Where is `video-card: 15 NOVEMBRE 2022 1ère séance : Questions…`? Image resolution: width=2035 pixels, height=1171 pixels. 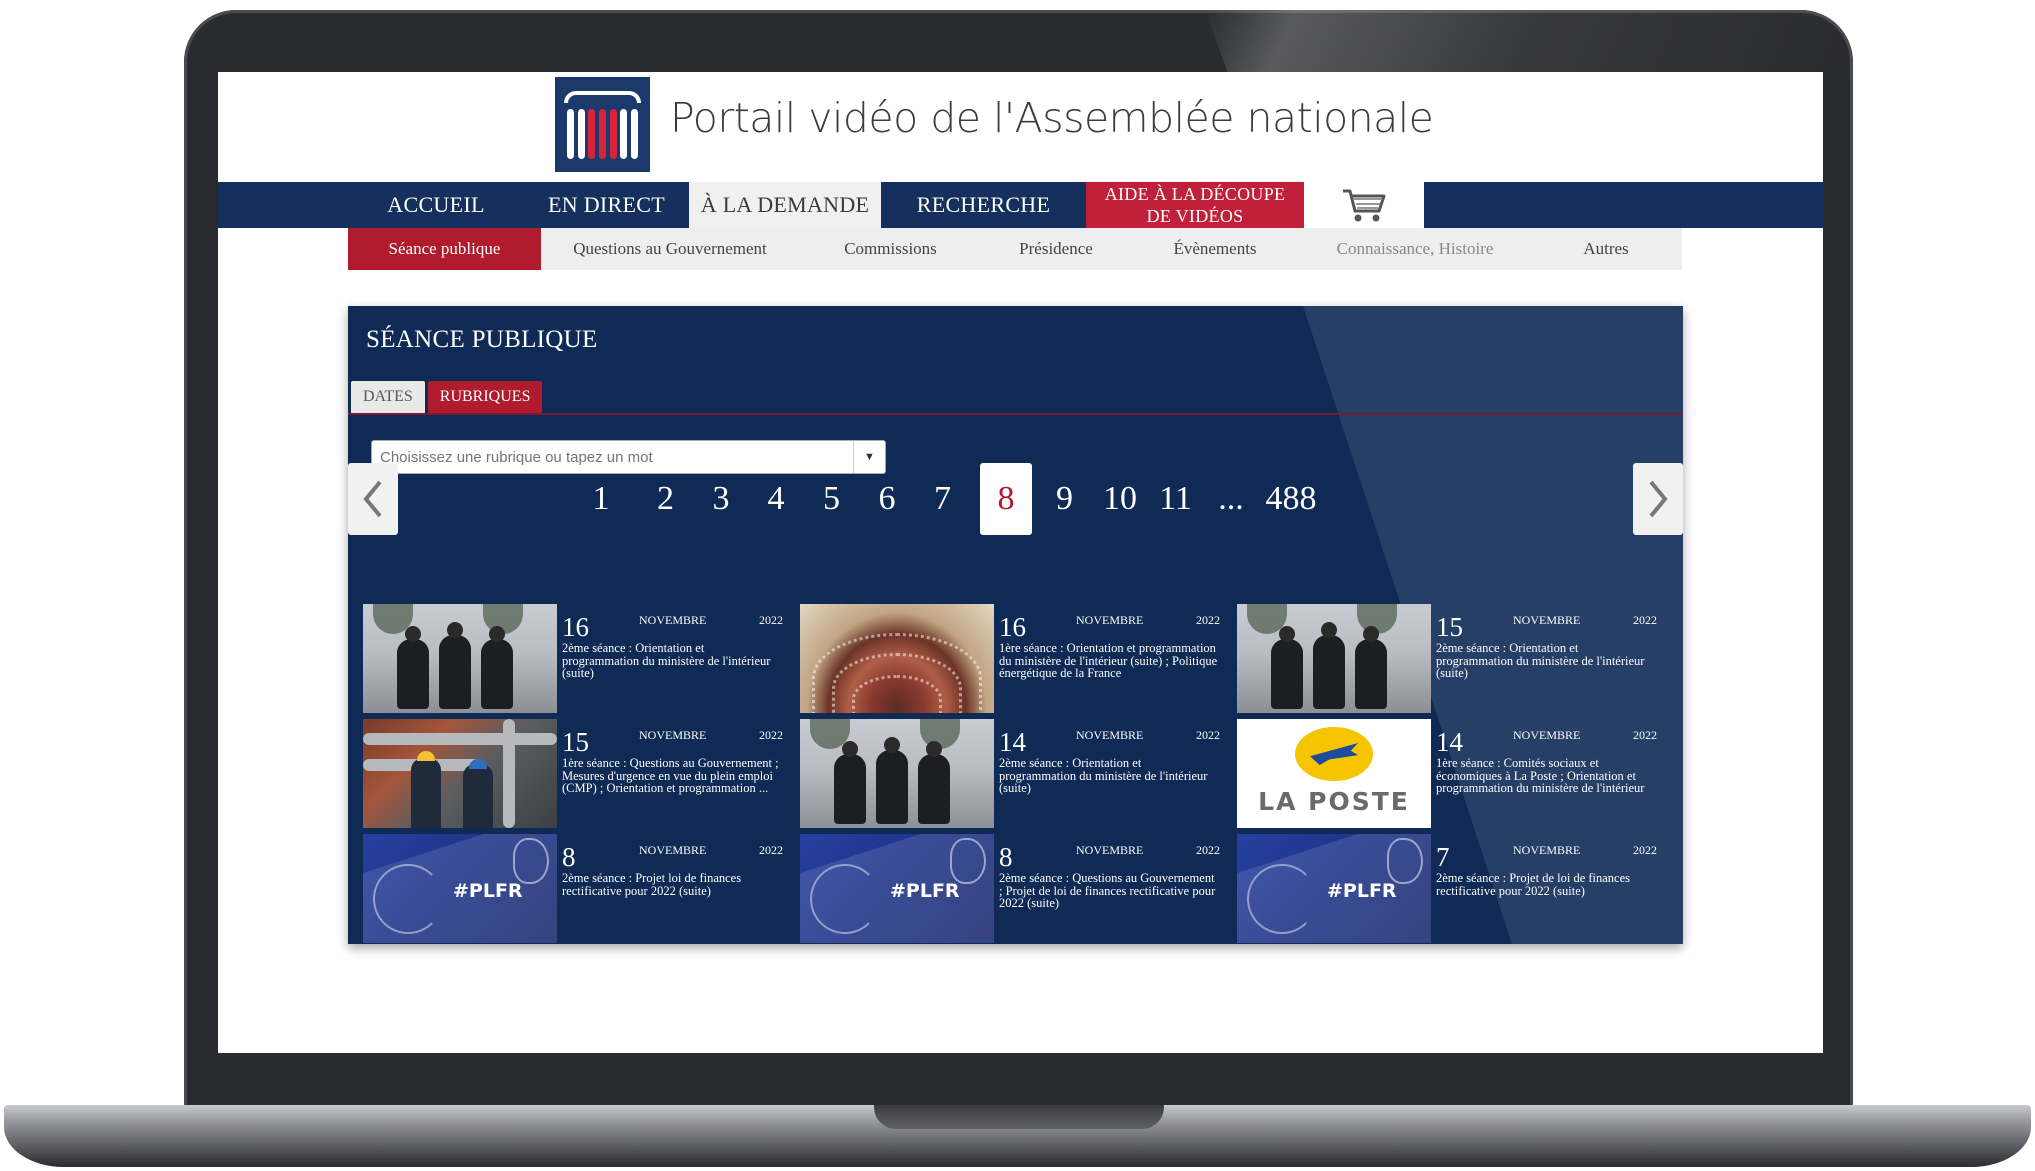 video-card: 15 NOVEMBRE 2022 1ère séance : Questions… is located at coordinates (575, 773).